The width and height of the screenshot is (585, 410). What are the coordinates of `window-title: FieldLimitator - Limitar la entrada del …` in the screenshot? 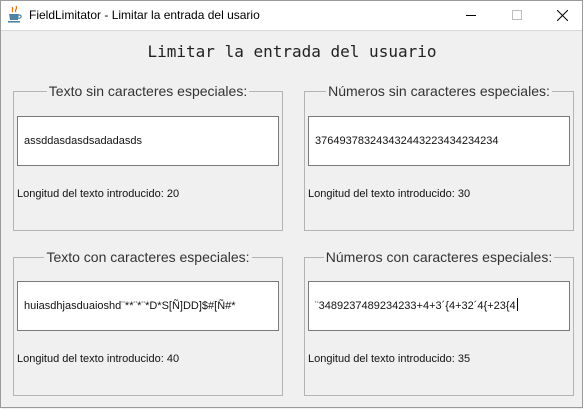 It's located at (144, 15).